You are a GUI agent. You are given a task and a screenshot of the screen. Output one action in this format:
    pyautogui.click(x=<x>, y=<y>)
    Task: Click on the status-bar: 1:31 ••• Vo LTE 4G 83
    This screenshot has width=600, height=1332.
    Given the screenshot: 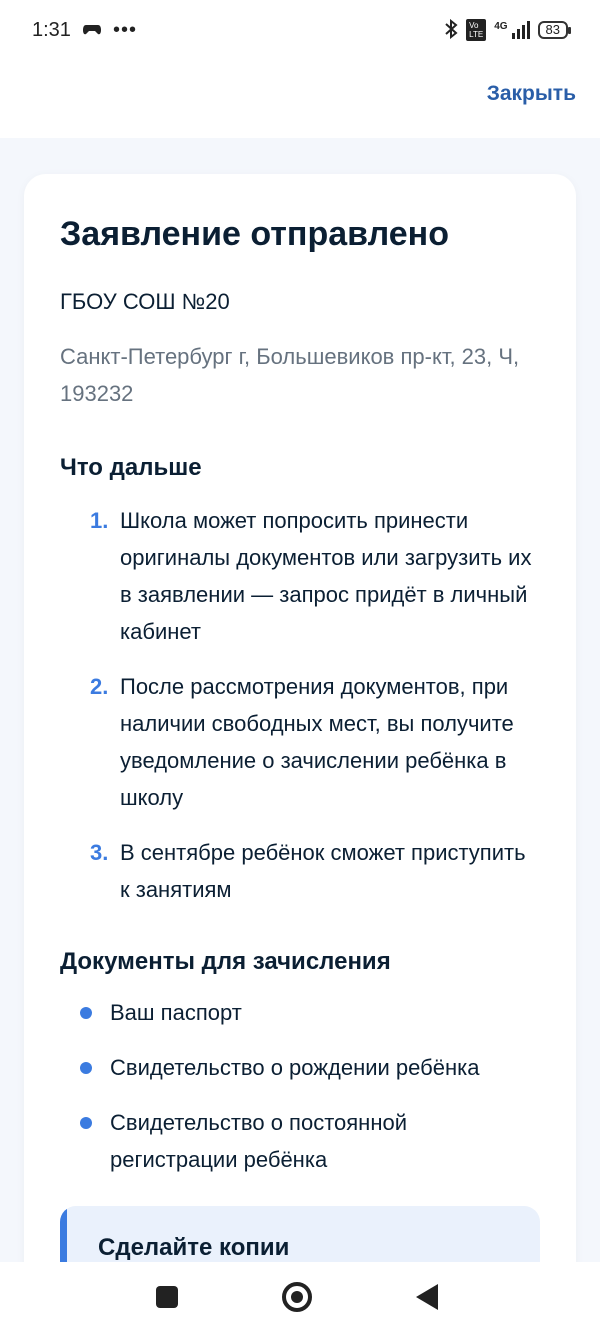 What is the action you would take?
    pyautogui.click(x=300, y=30)
    